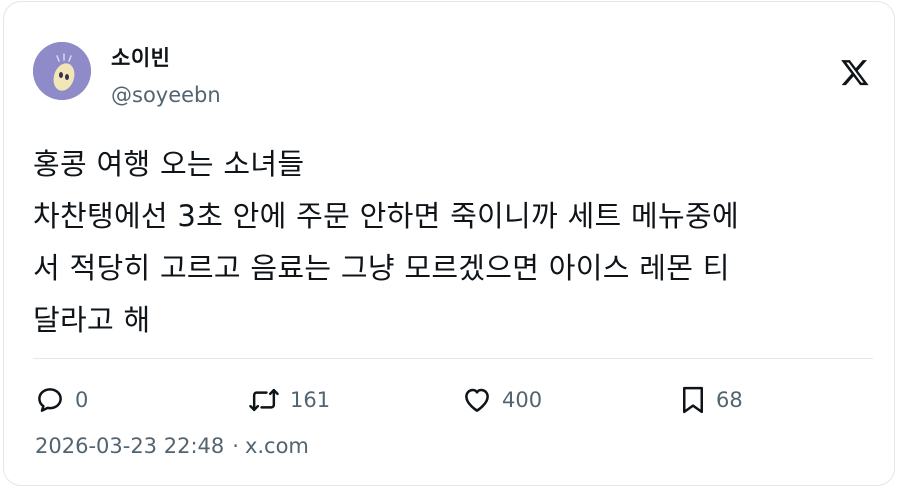 The image size is (900, 489). What do you see at coordinates (289, 400) in the screenshot?
I see `repost-button: 161` at bounding box center [289, 400].